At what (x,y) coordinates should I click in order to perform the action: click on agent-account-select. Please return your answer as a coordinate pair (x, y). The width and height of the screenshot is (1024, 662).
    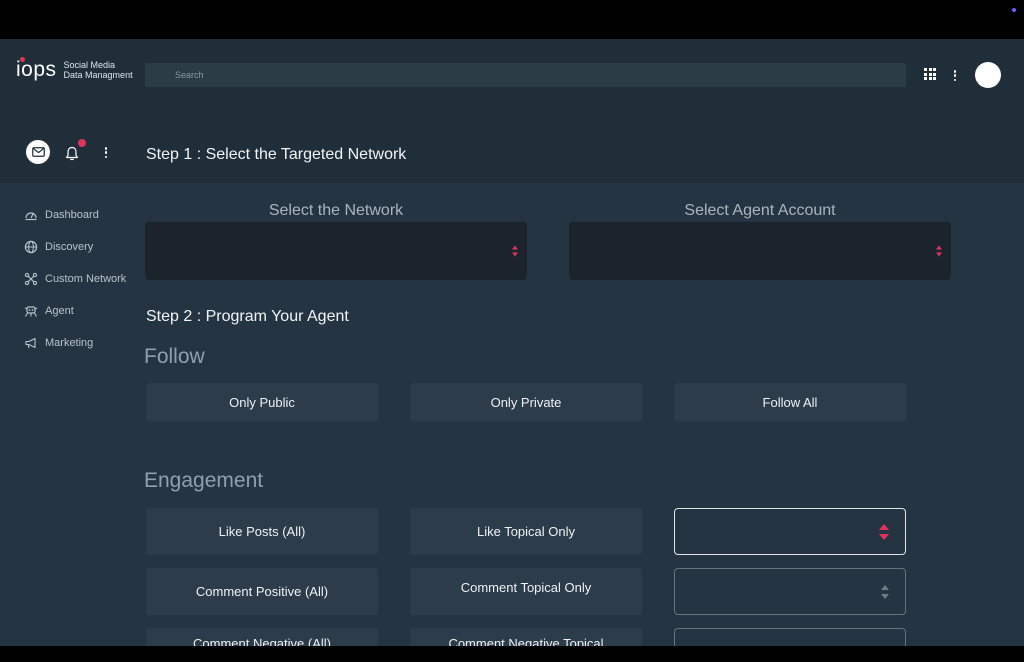
    Looking at the image, I should click on (760, 251).